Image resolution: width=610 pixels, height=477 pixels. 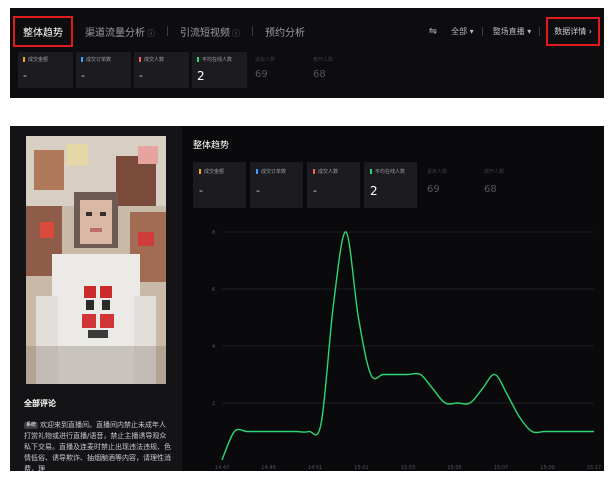 What do you see at coordinates (163, 31) in the screenshot?
I see `tab-bar: 整体趋势 渠道流量分析 ⓘ 引流短视频 ⓘ 预约分析` at bounding box center [163, 31].